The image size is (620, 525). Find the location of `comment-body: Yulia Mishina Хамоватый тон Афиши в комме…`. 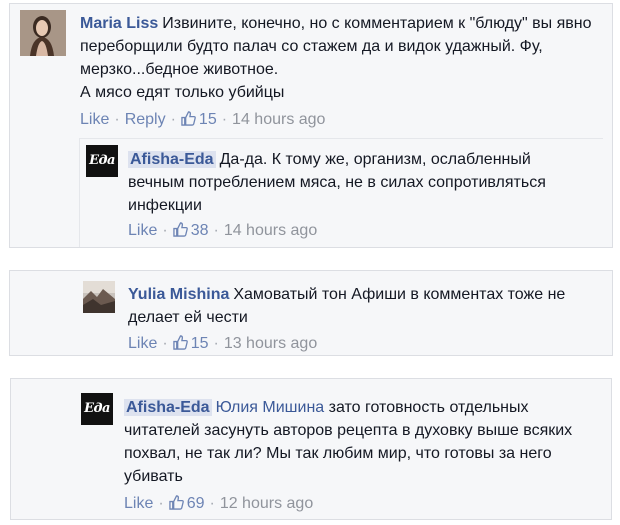

comment-body: Yulia Mishina Хамоватый тон Афиши в комме… is located at coordinates (358, 306).